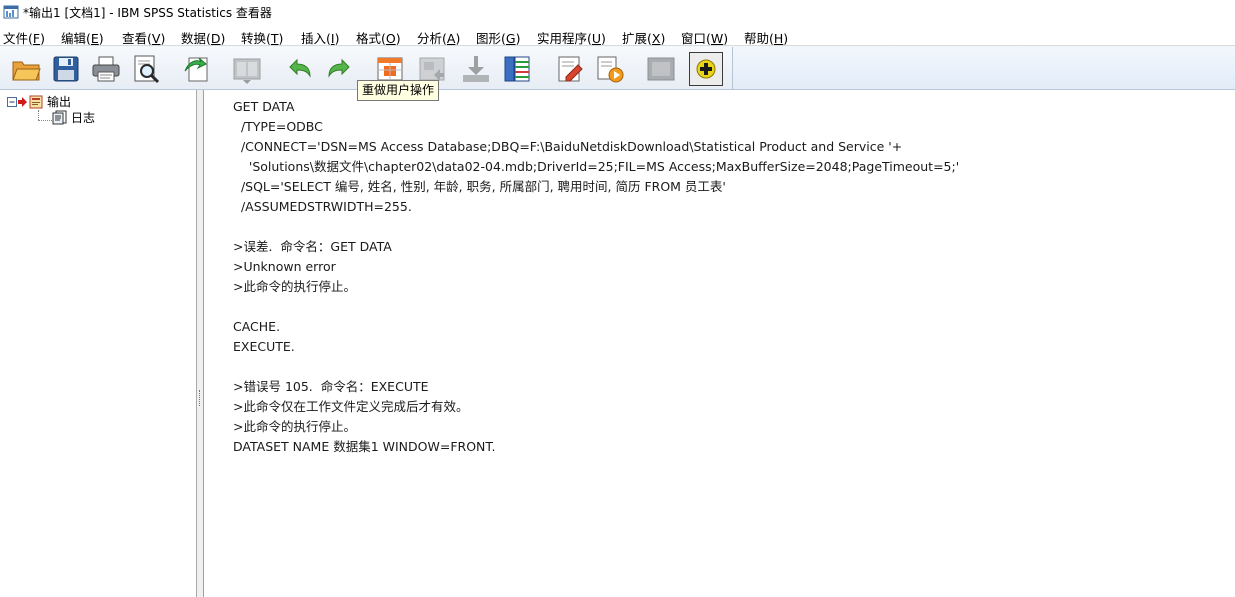 This screenshot has height=597, width=1235. I want to click on menu-item-label: 帮助(, so click(759, 38).